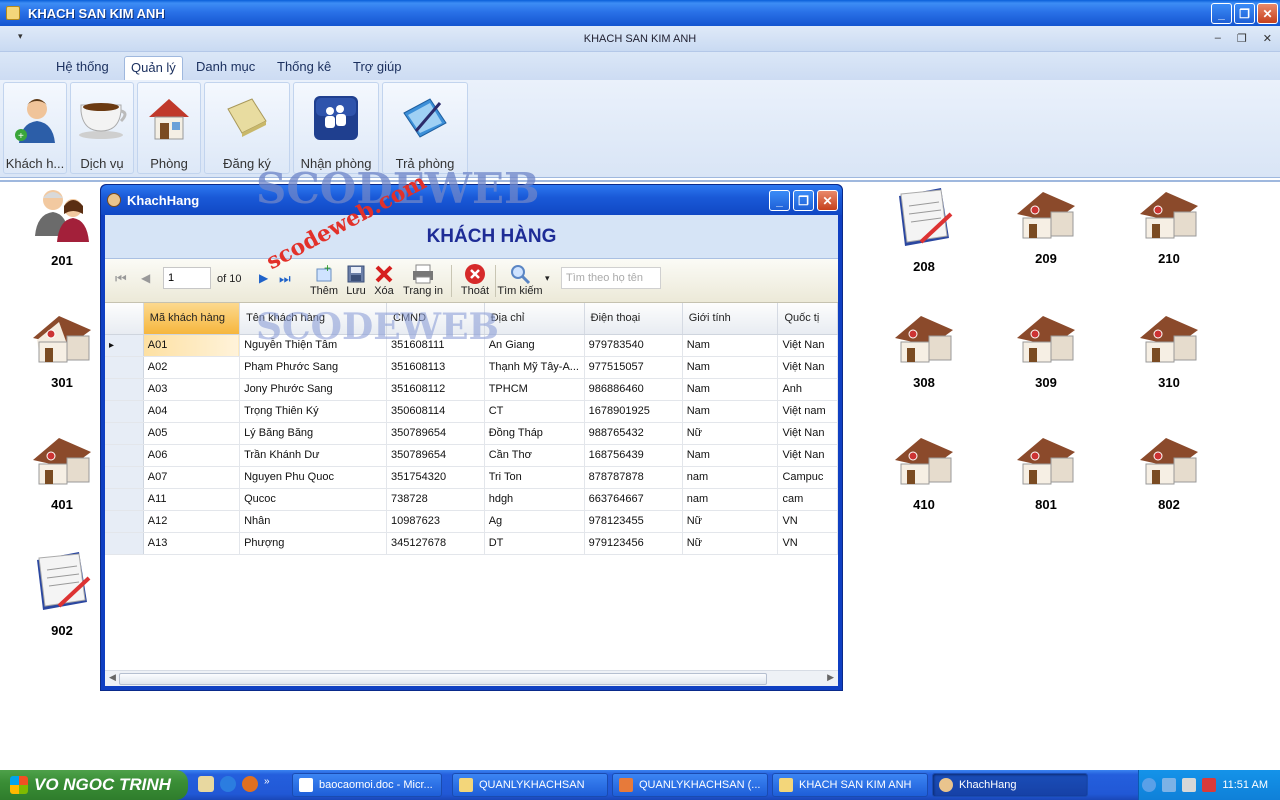  I want to click on table-cell: 351608113, so click(435, 367).